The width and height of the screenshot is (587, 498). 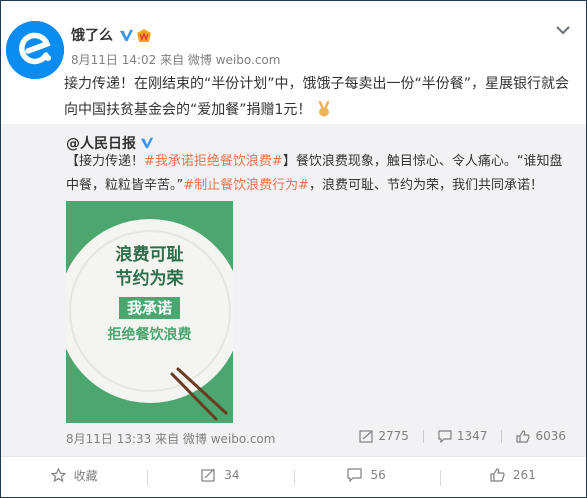 I want to click on post-meta: 8月11日 14:02 来自 微博 weibo.com, so click(x=176, y=60).